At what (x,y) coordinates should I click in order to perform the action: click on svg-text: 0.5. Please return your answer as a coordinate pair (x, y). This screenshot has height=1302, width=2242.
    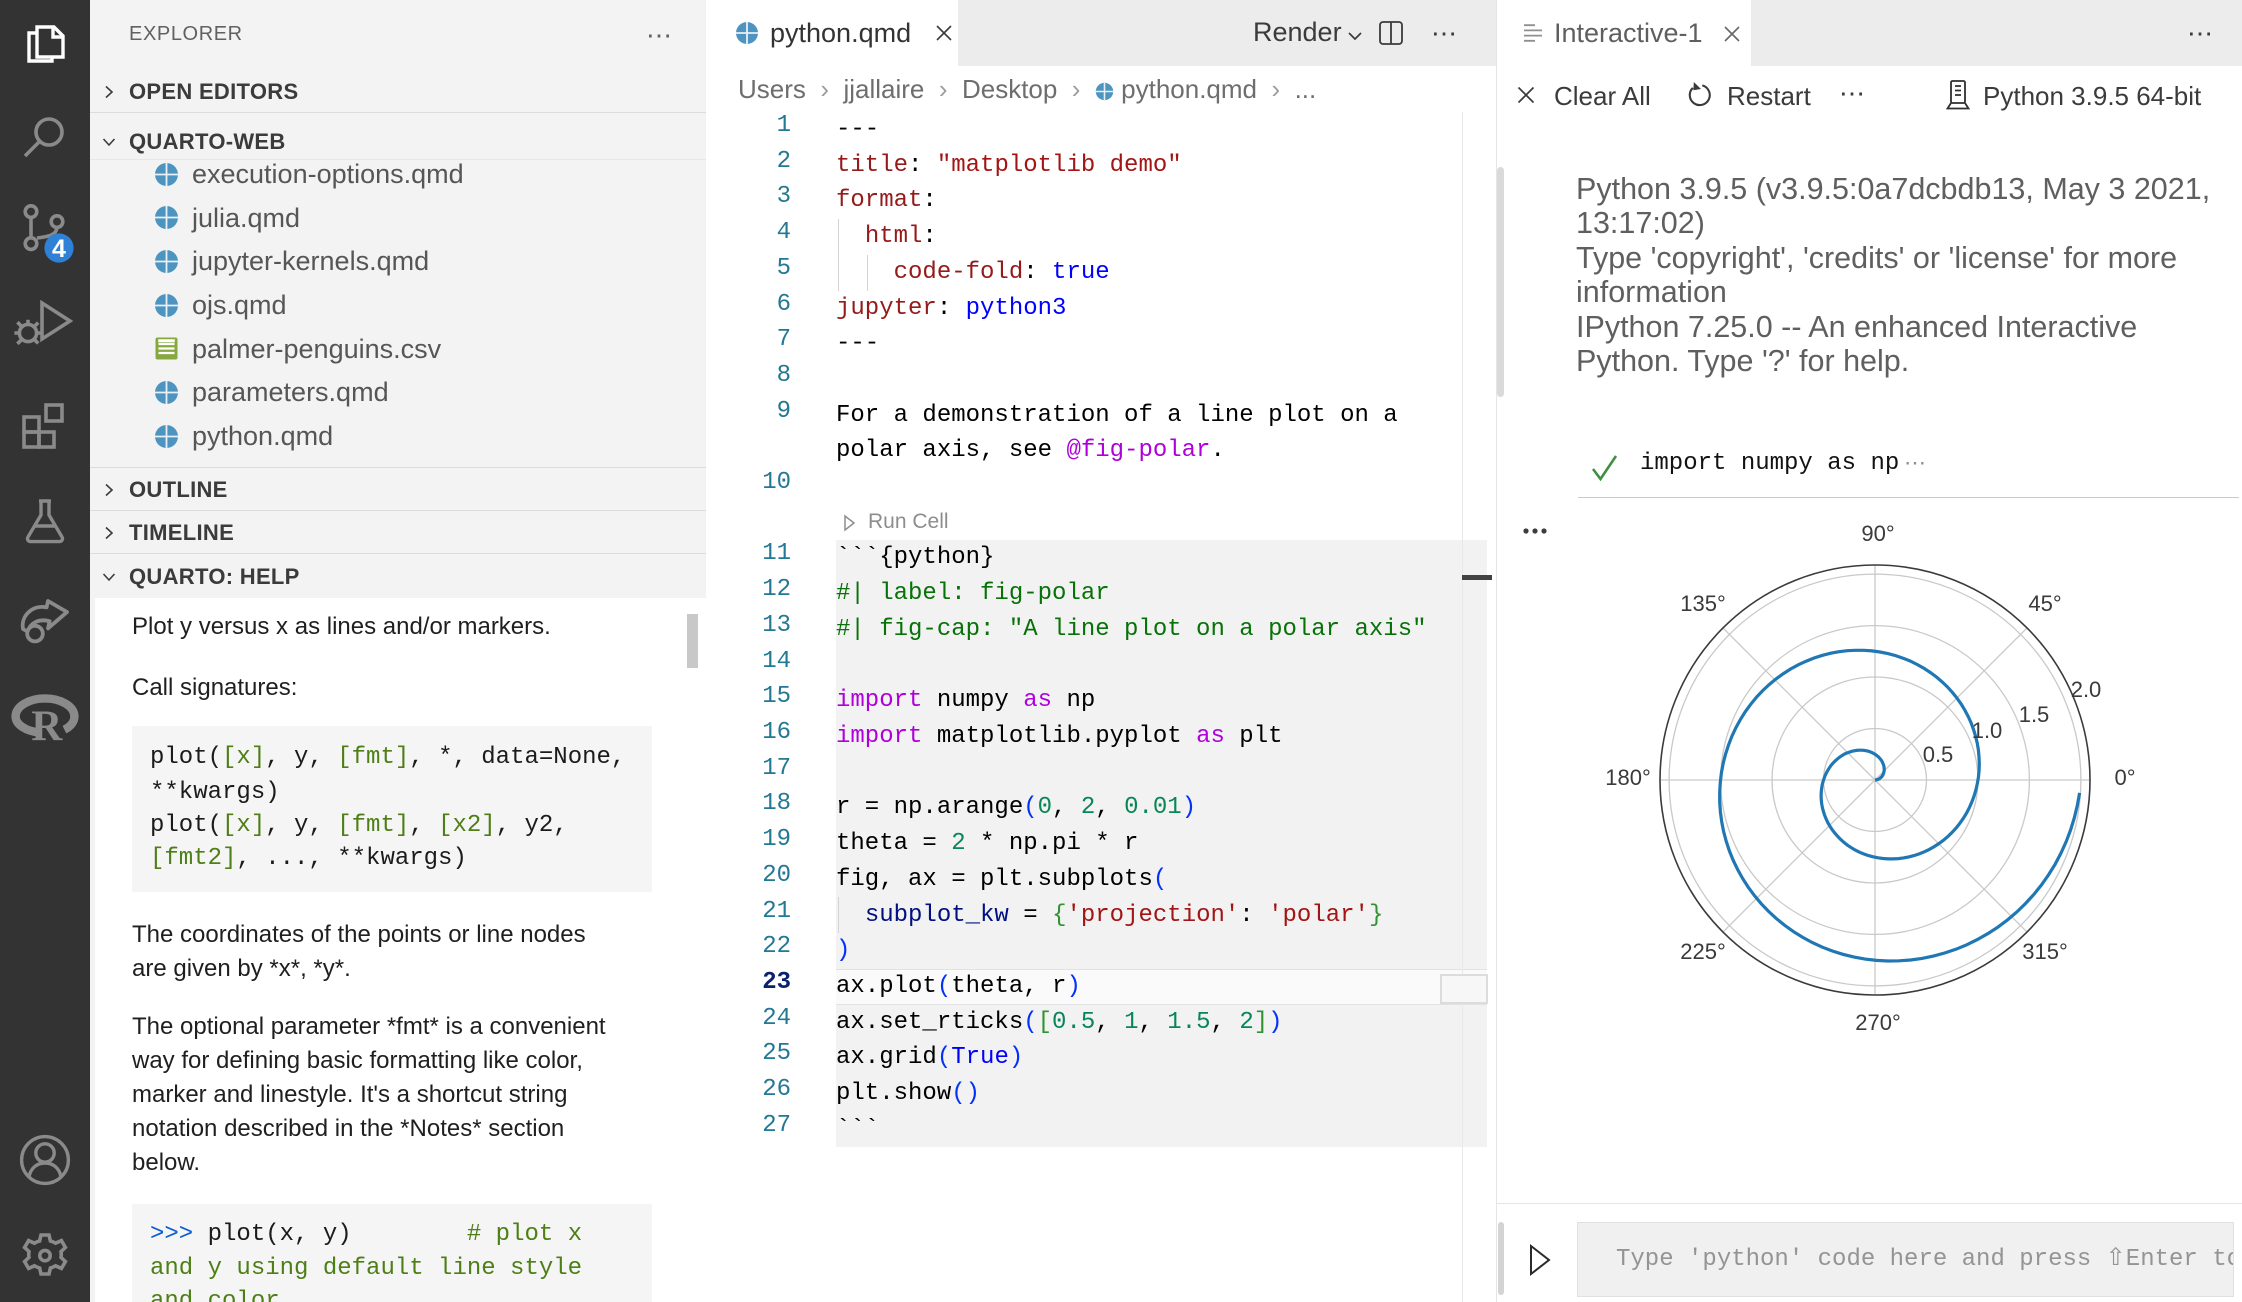
    Looking at the image, I should click on (1938, 754).